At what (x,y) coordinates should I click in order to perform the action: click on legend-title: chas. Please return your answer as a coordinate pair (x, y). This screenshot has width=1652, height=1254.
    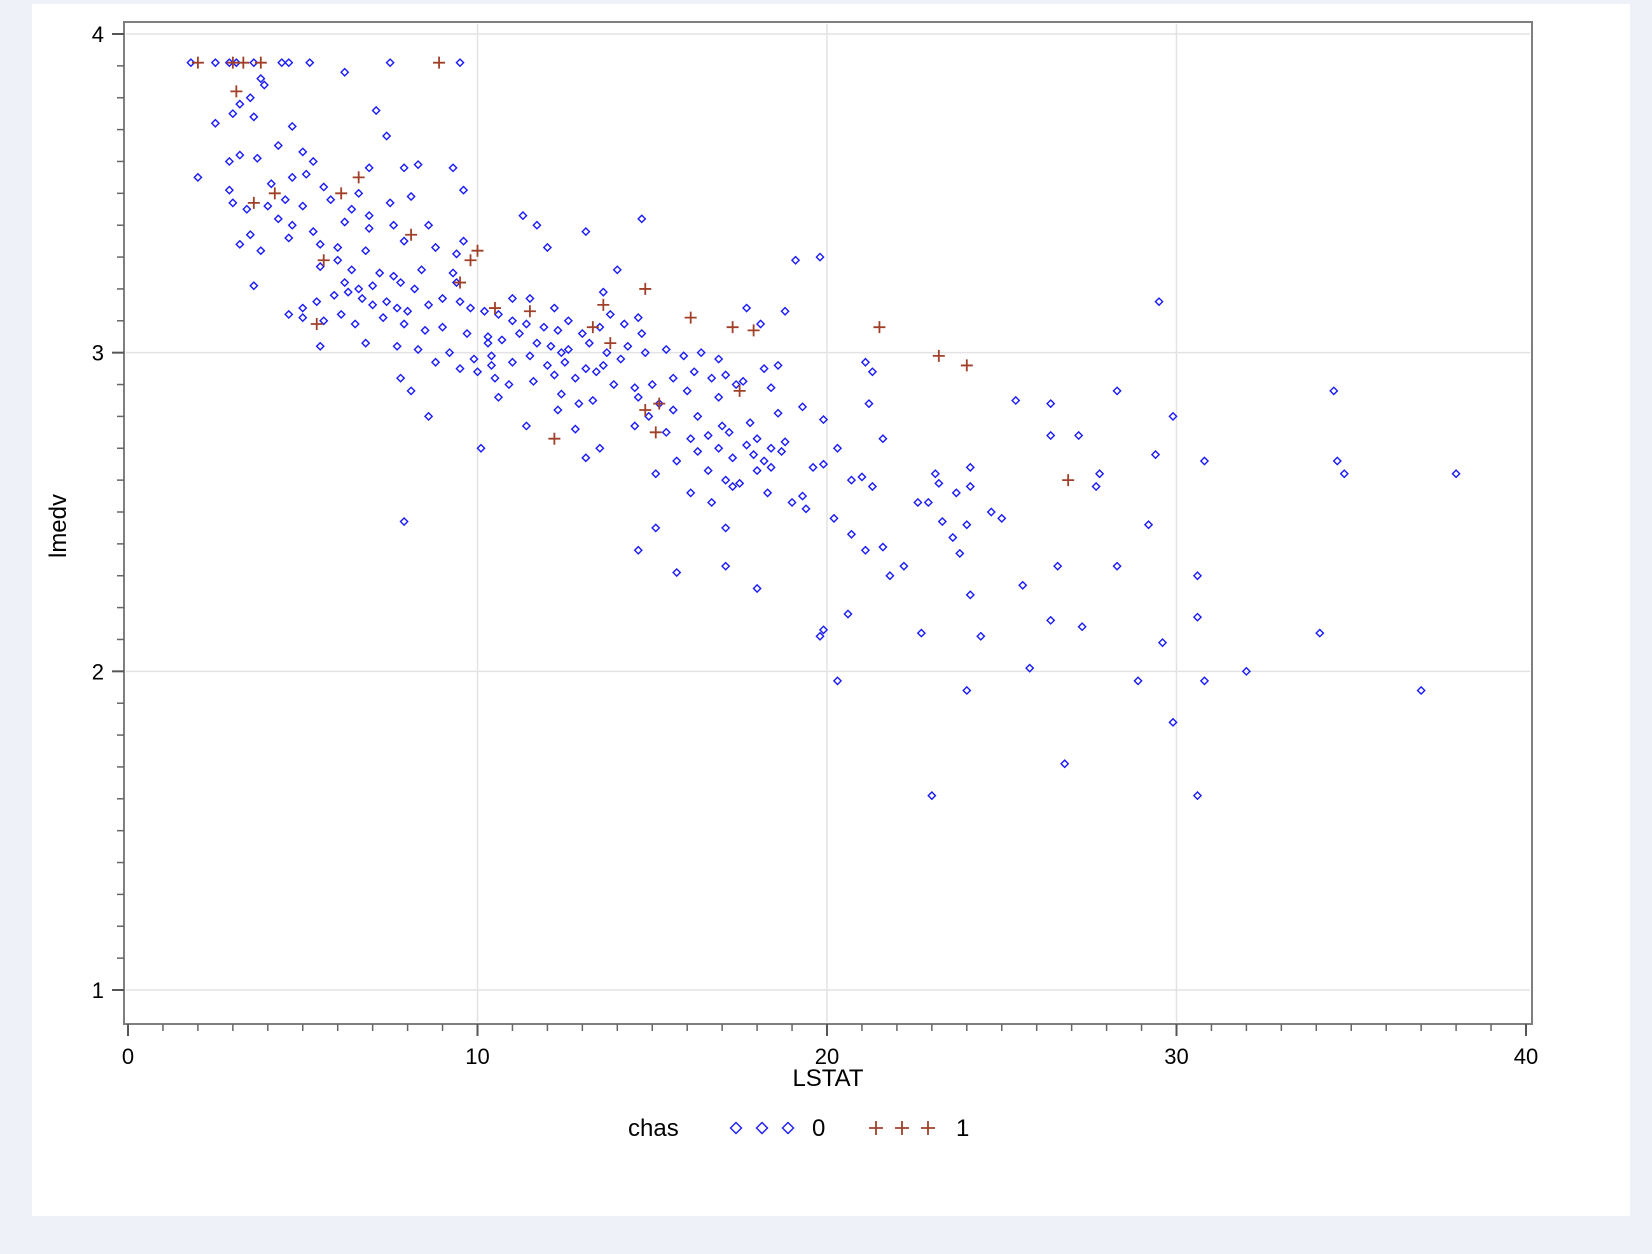
    Looking at the image, I should click on (653, 1128).